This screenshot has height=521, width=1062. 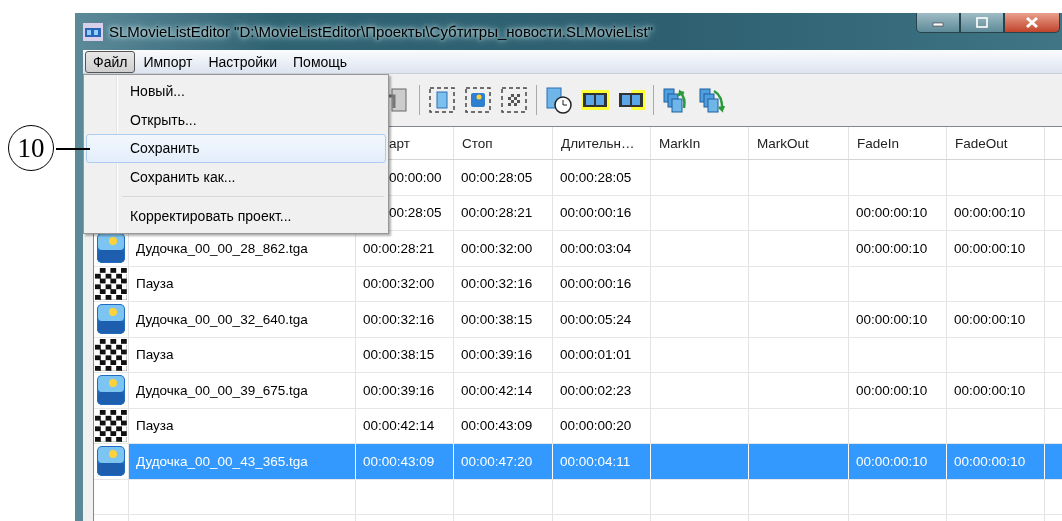 What do you see at coordinates (799, 143) in the screenshot?
I see `column-header: MarkOut` at bounding box center [799, 143].